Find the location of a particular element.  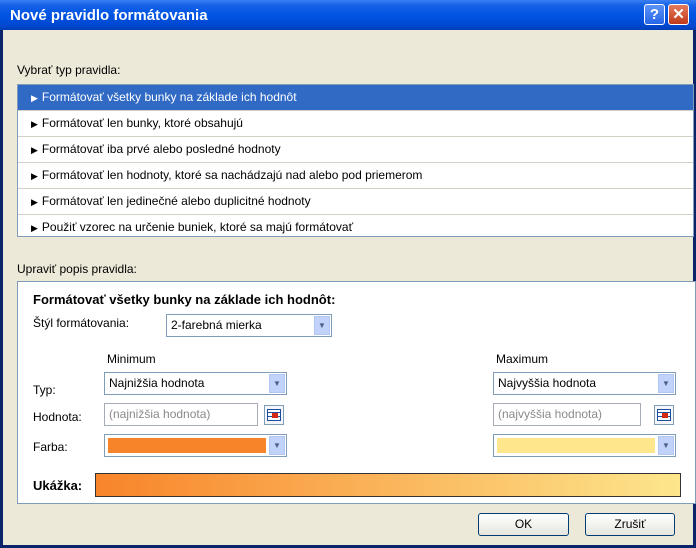

min-value-input: (najnižšia hodnota) is located at coordinates (181, 414).